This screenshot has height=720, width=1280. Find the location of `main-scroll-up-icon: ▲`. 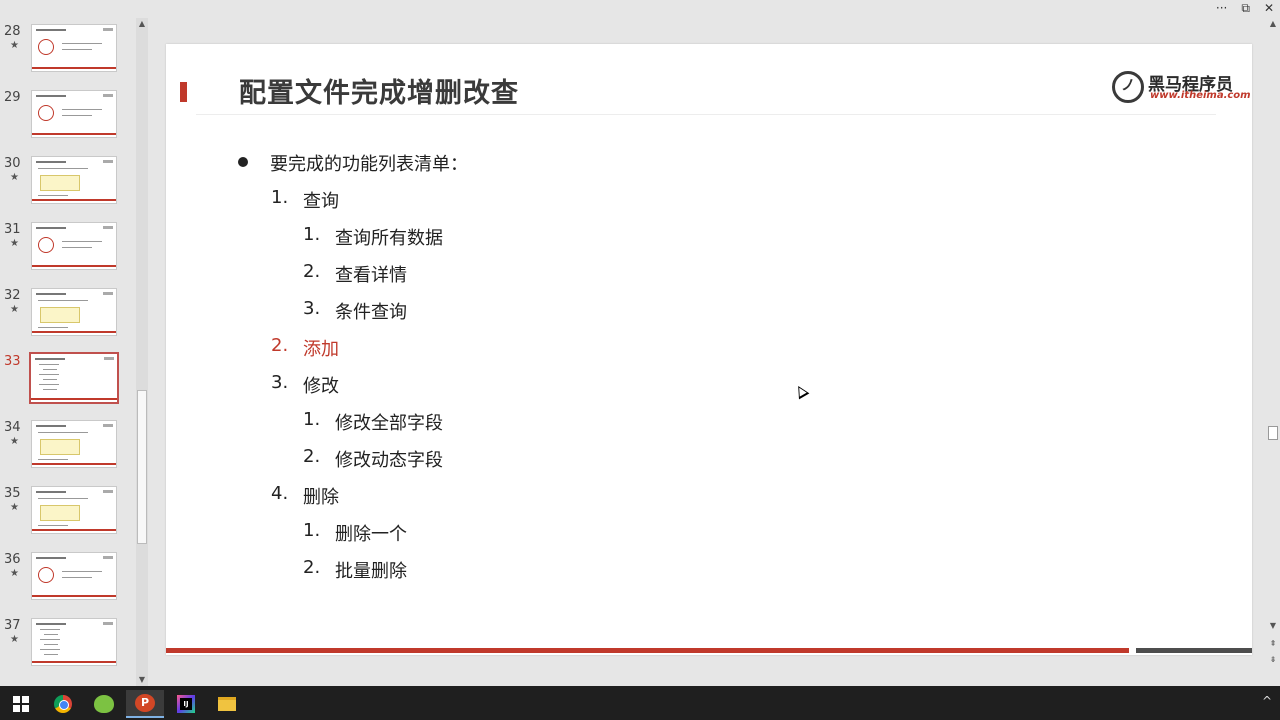

main-scroll-up-icon: ▲ is located at coordinates (1273, 24).